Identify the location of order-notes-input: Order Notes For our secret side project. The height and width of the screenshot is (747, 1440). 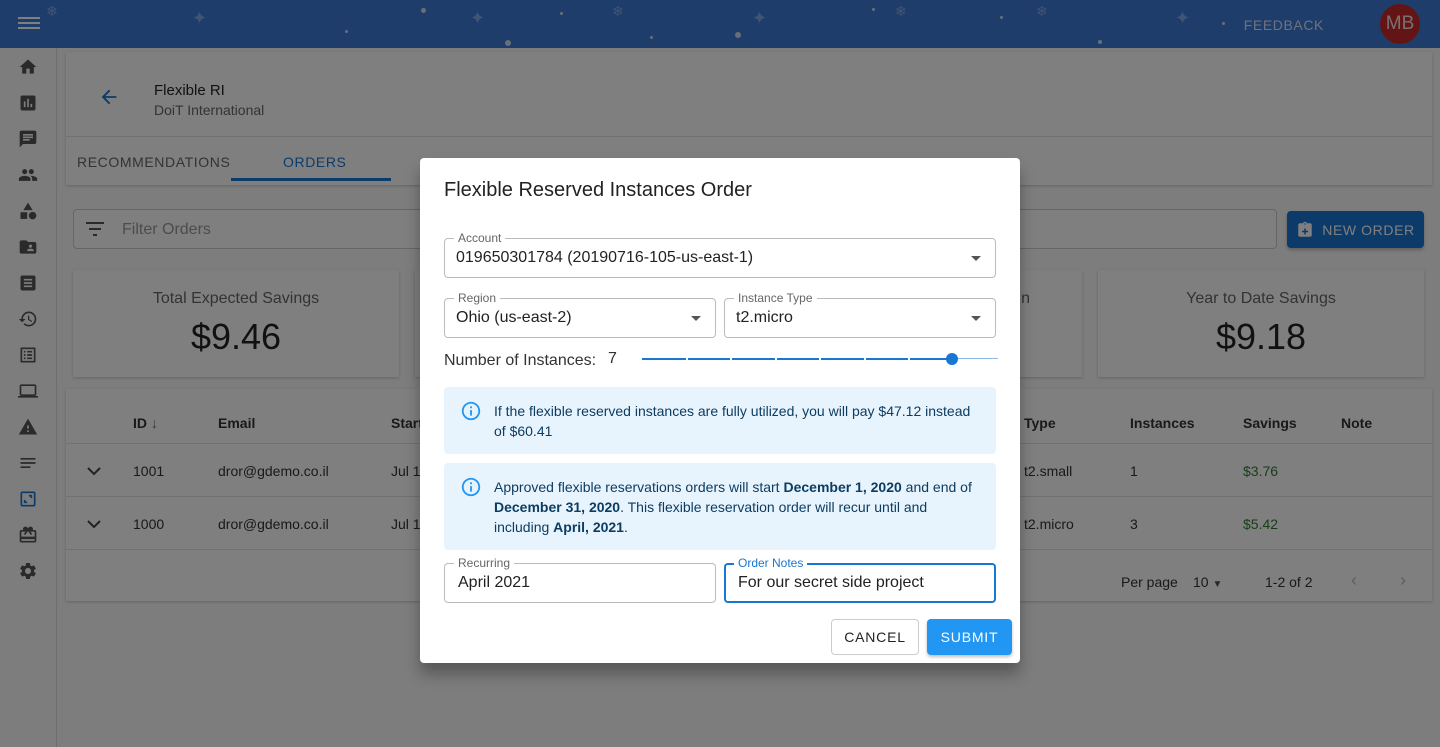
(860, 579).